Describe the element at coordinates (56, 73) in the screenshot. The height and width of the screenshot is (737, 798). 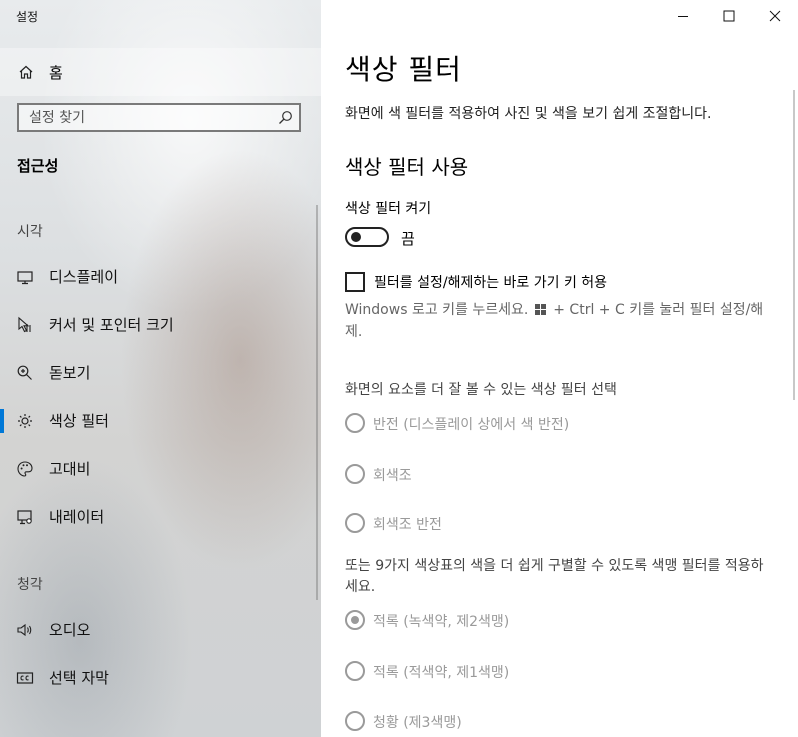
I see `sidebar-home-label: 홈` at that location.